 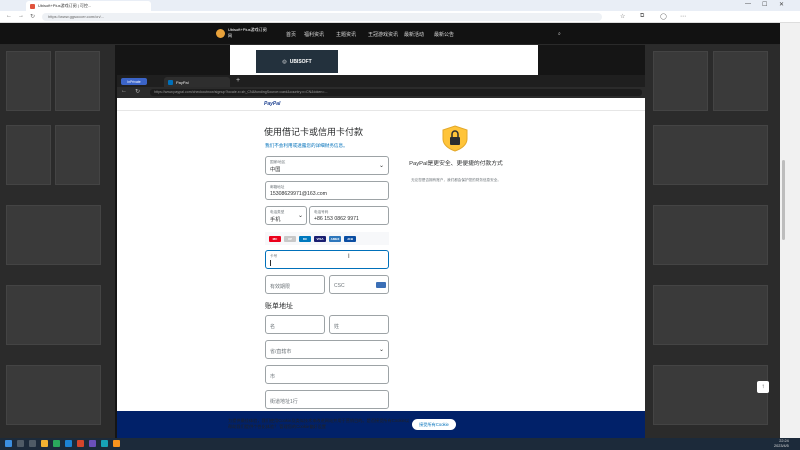 I want to click on phone-type-select: 电话类型 手机 ⌄, so click(x=286, y=215).